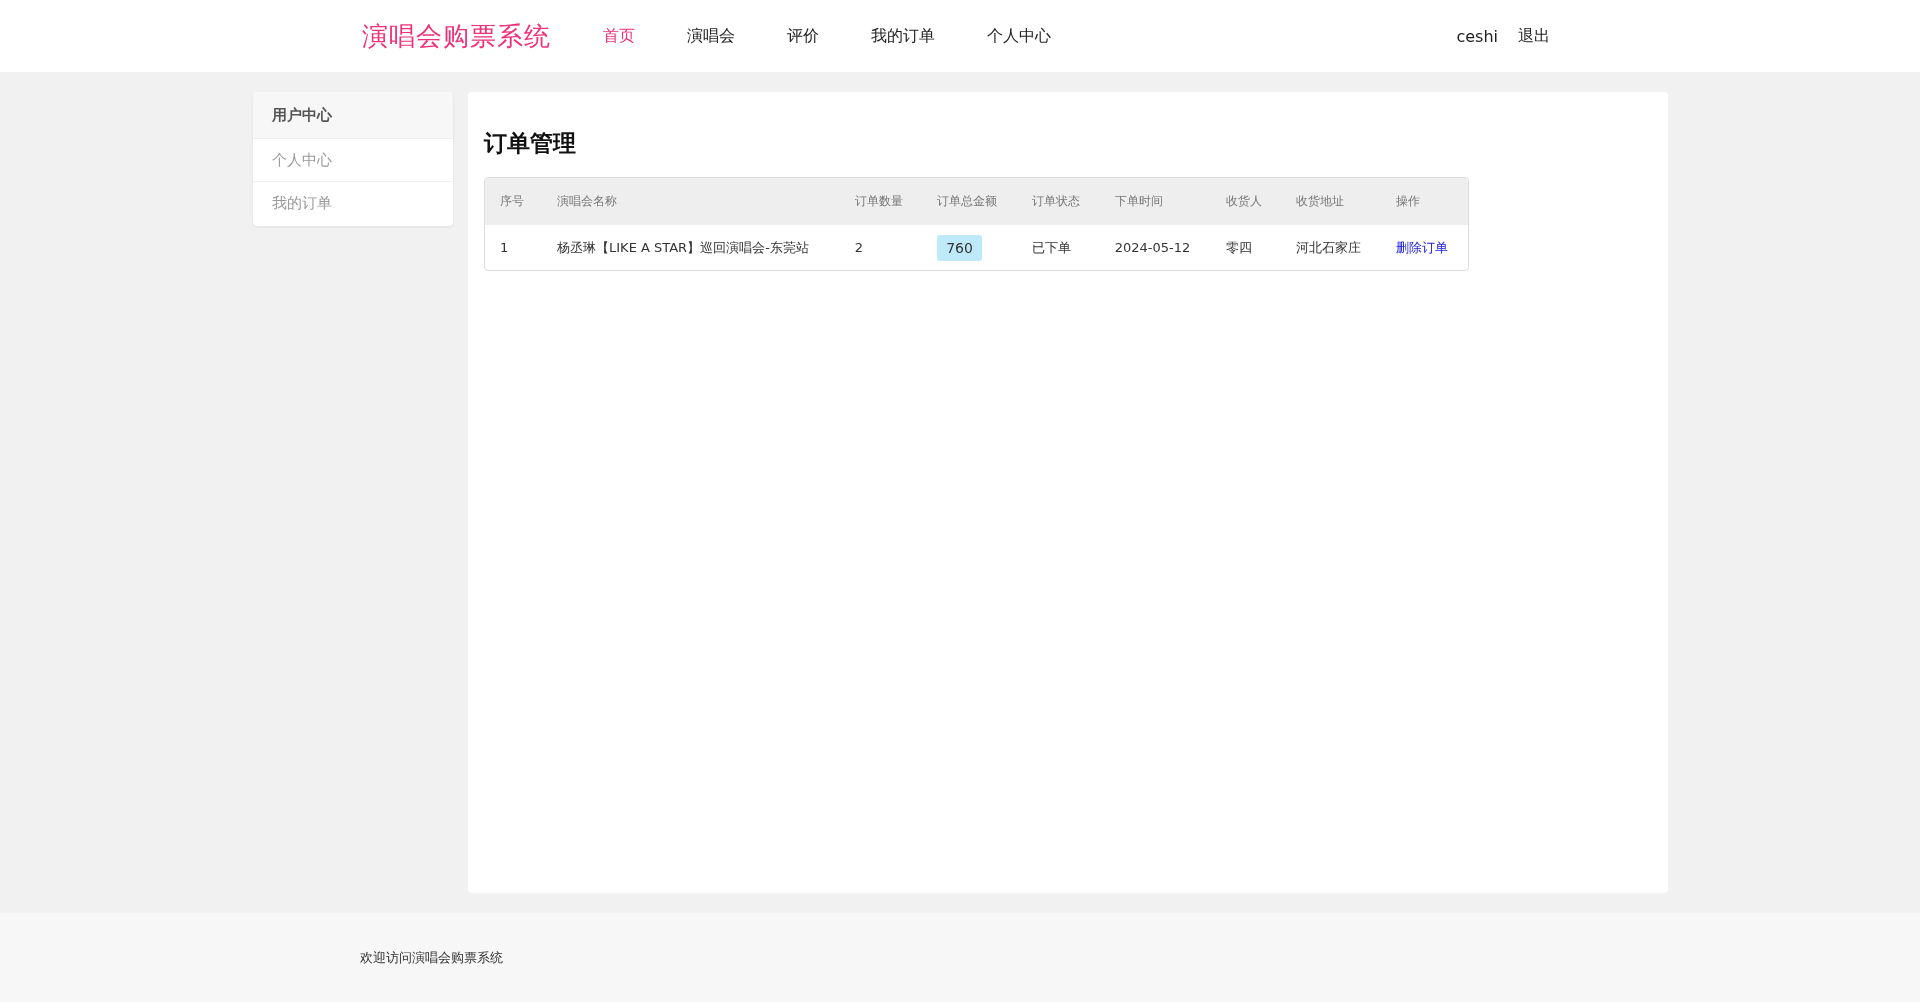 This screenshot has width=1920, height=1002. Describe the element at coordinates (711, 36) in the screenshot. I see `nav-link: 演唱会` at that location.